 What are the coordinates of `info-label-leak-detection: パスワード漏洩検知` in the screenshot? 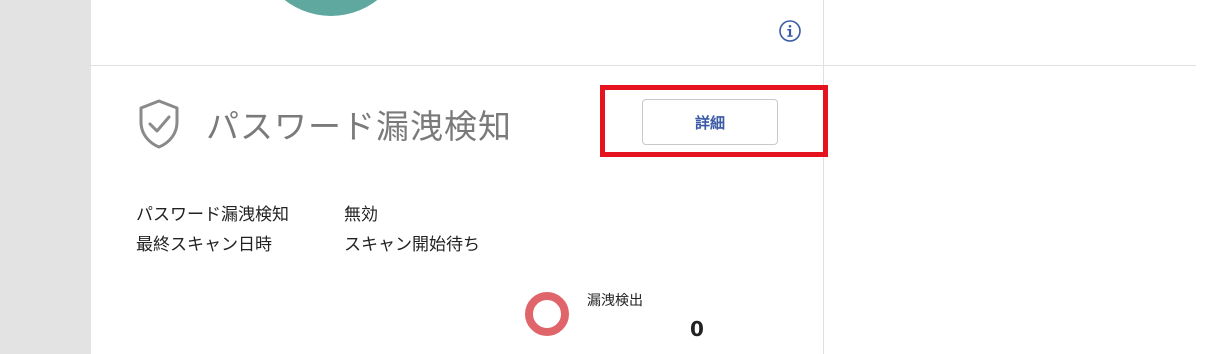 It's located at (212, 215).